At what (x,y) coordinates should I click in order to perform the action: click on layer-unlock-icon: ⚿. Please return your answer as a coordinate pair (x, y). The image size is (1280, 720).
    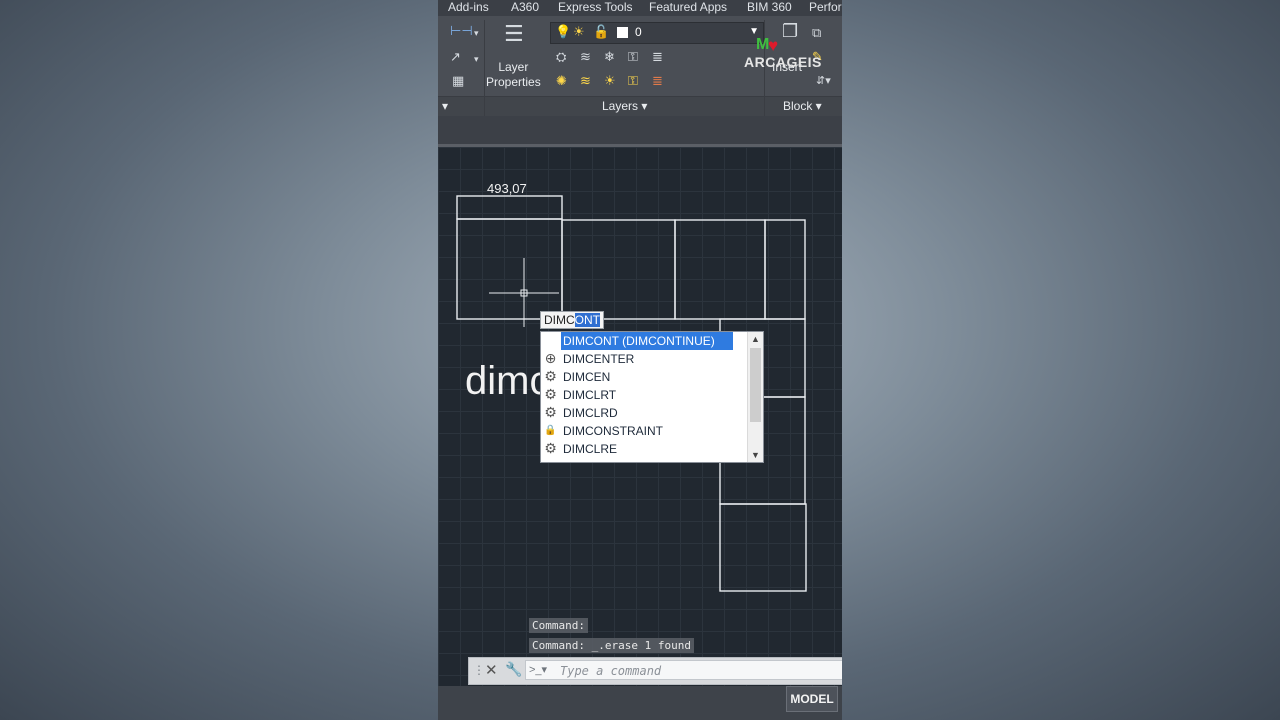
    Looking at the image, I should click on (633, 81).